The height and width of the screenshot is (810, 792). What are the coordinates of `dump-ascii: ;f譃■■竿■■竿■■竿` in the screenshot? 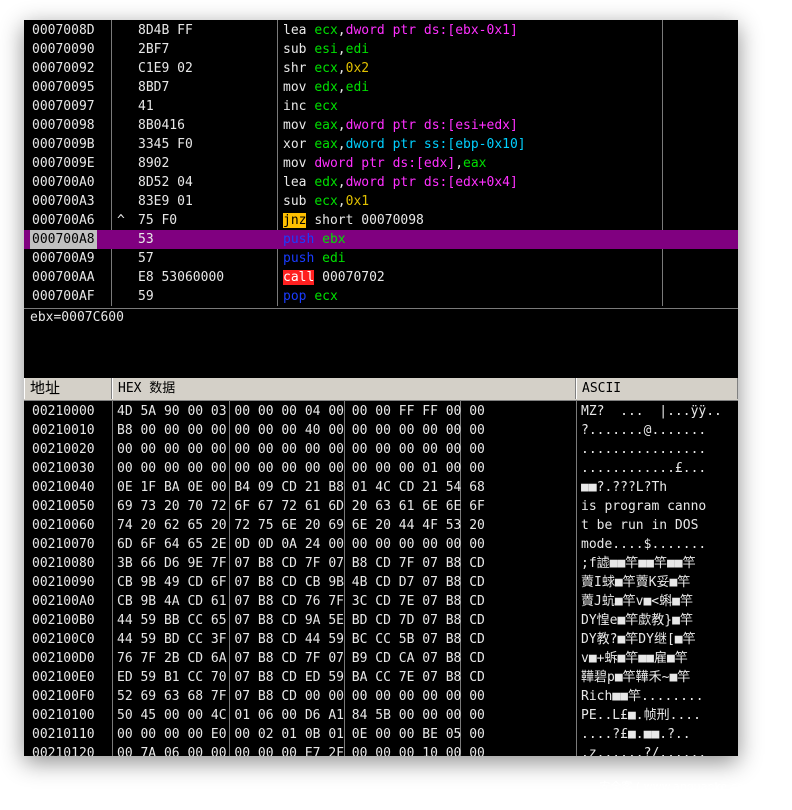 It's located at (638, 563).